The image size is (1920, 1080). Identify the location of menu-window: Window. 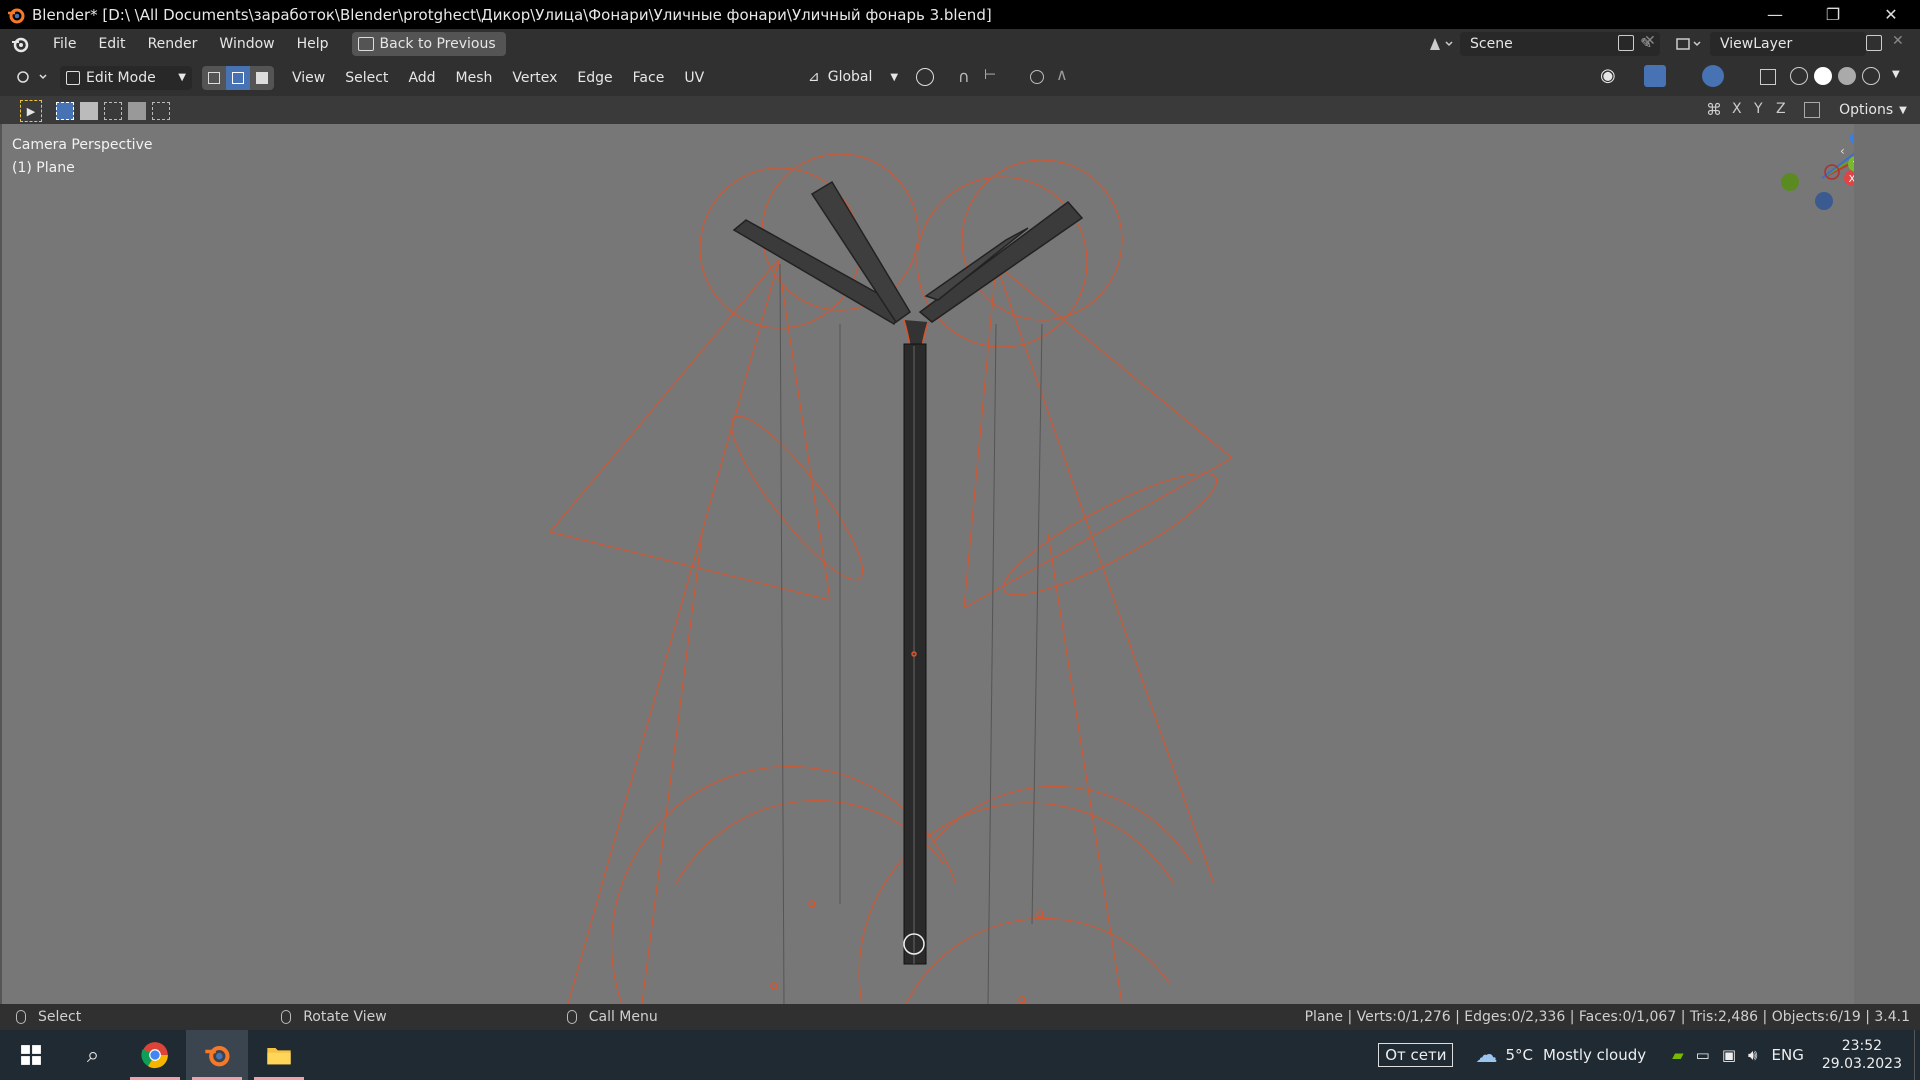
(246, 44).